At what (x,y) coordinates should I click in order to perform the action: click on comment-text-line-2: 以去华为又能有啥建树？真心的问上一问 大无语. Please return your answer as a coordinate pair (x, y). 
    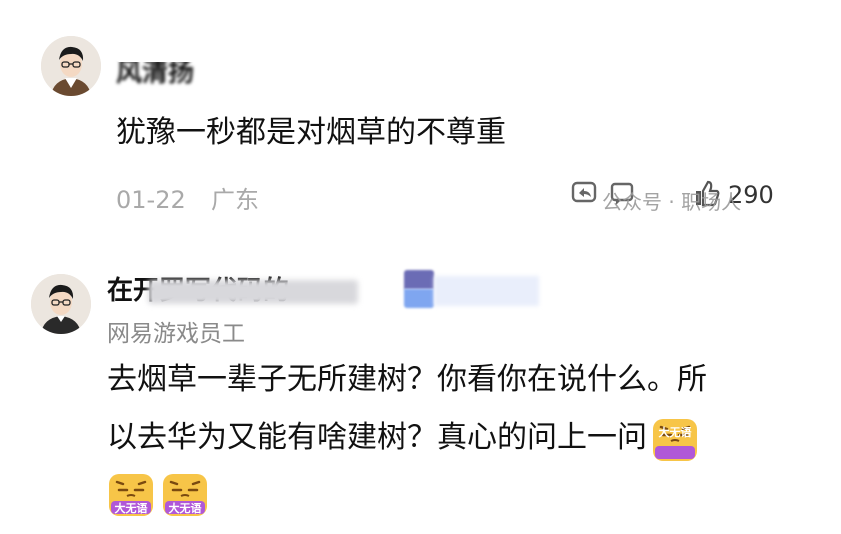
    Looking at the image, I should click on (403, 438).